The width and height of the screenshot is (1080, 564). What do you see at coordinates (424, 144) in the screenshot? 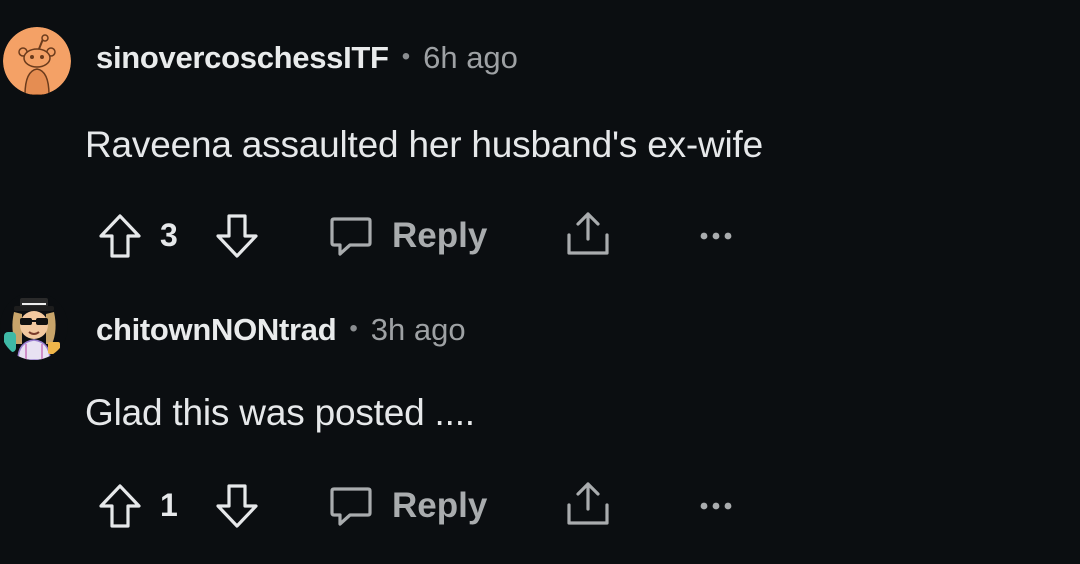
I see `comment-body: Raveena assaulted her husband's ex-wife` at bounding box center [424, 144].